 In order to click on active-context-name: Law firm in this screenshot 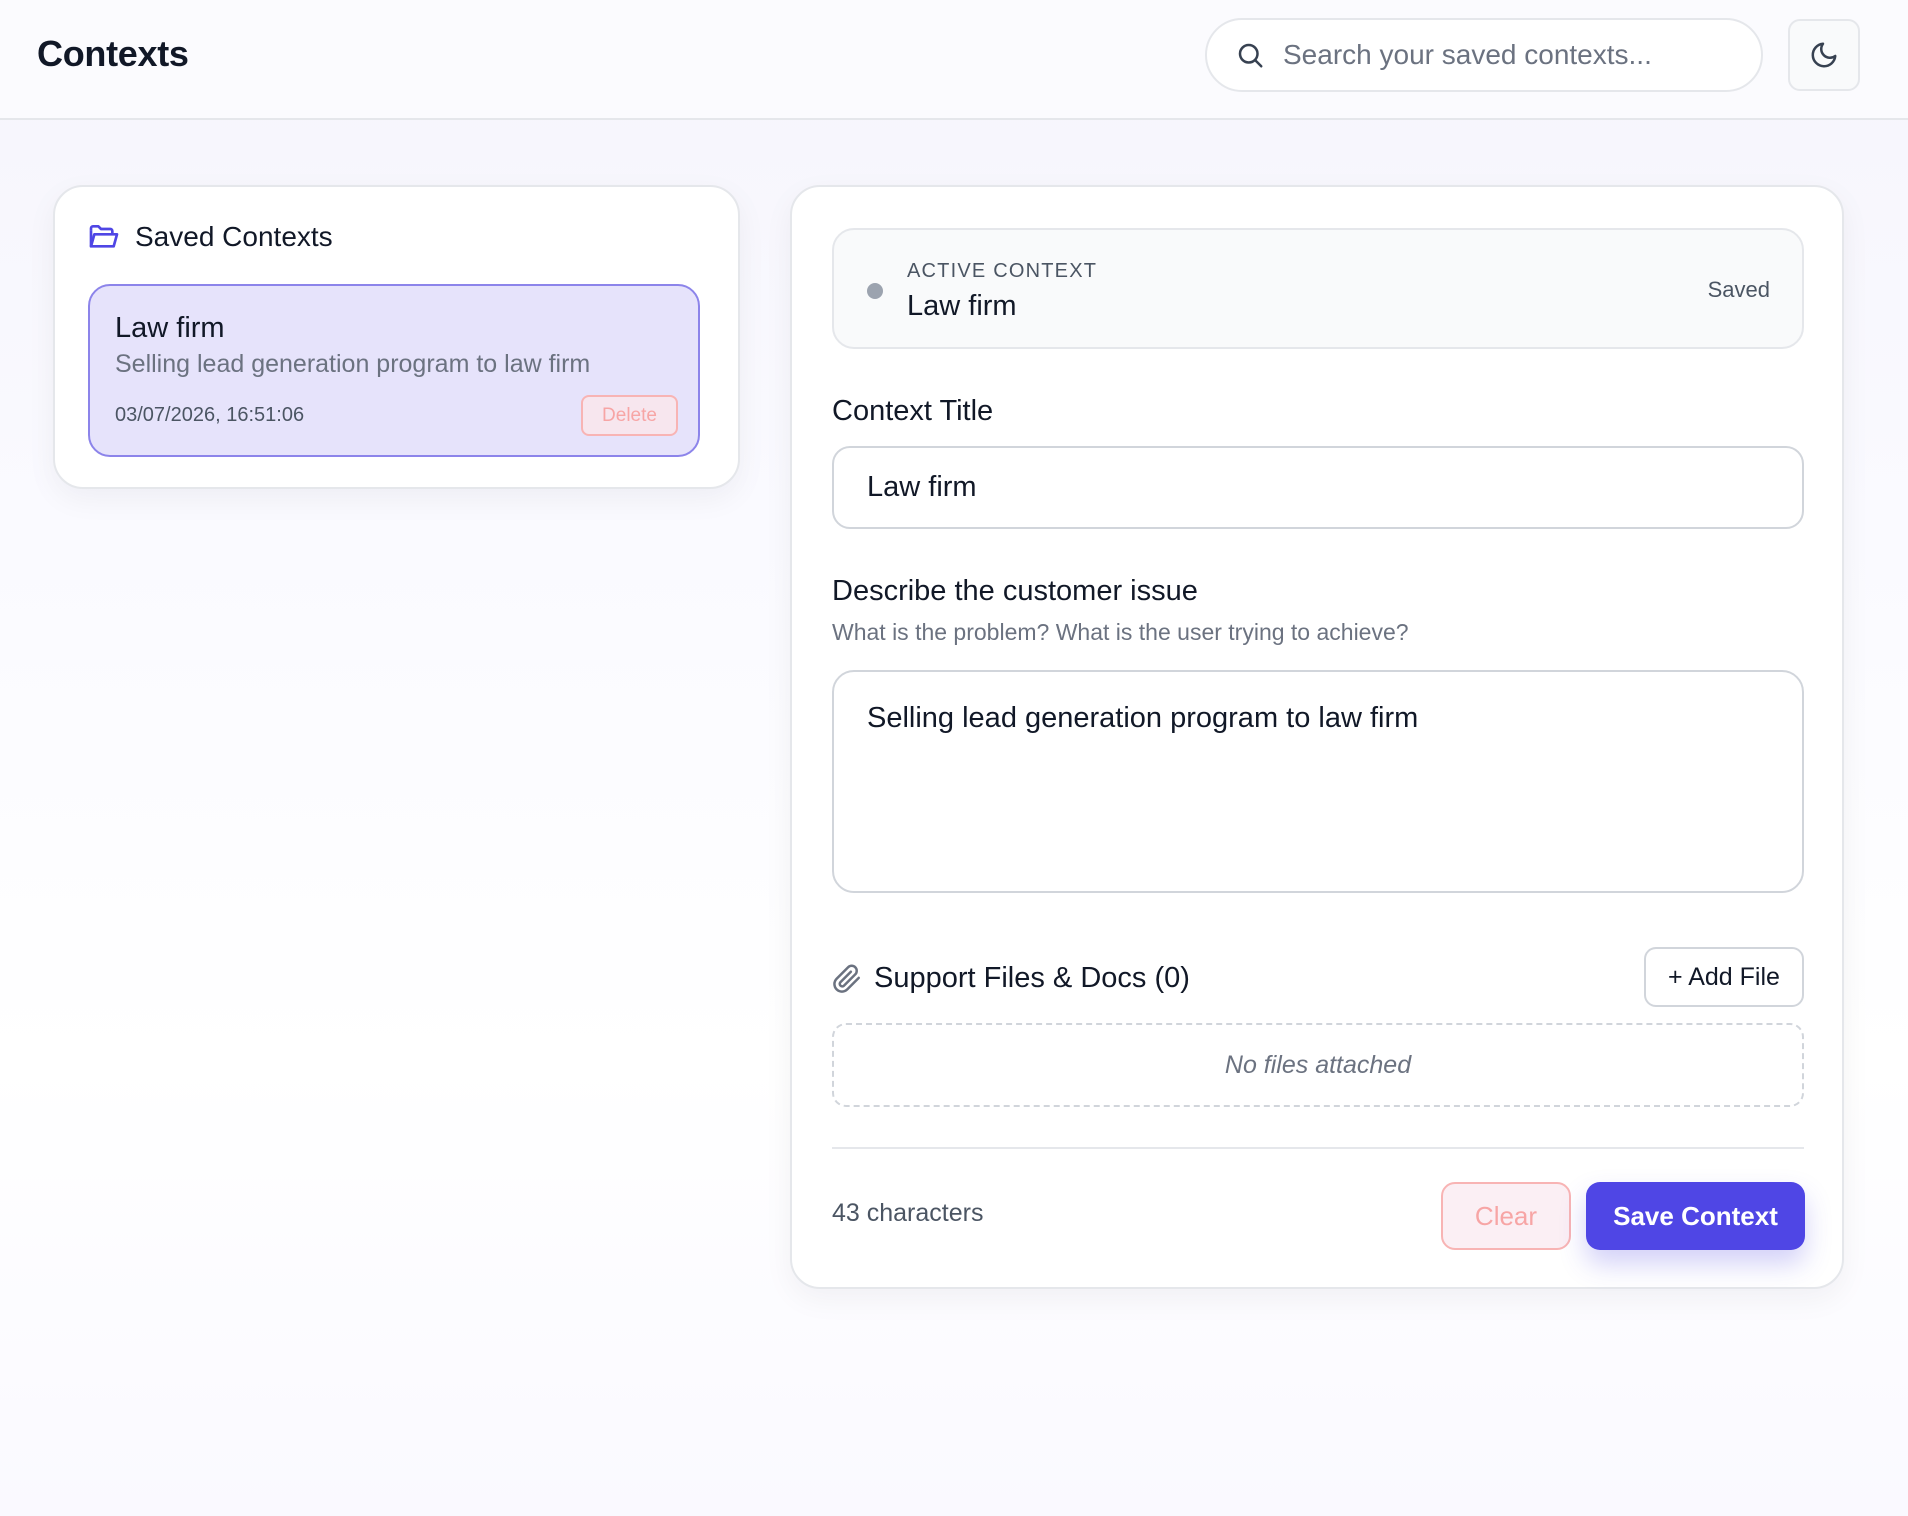, I will do `click(962, 306)`.